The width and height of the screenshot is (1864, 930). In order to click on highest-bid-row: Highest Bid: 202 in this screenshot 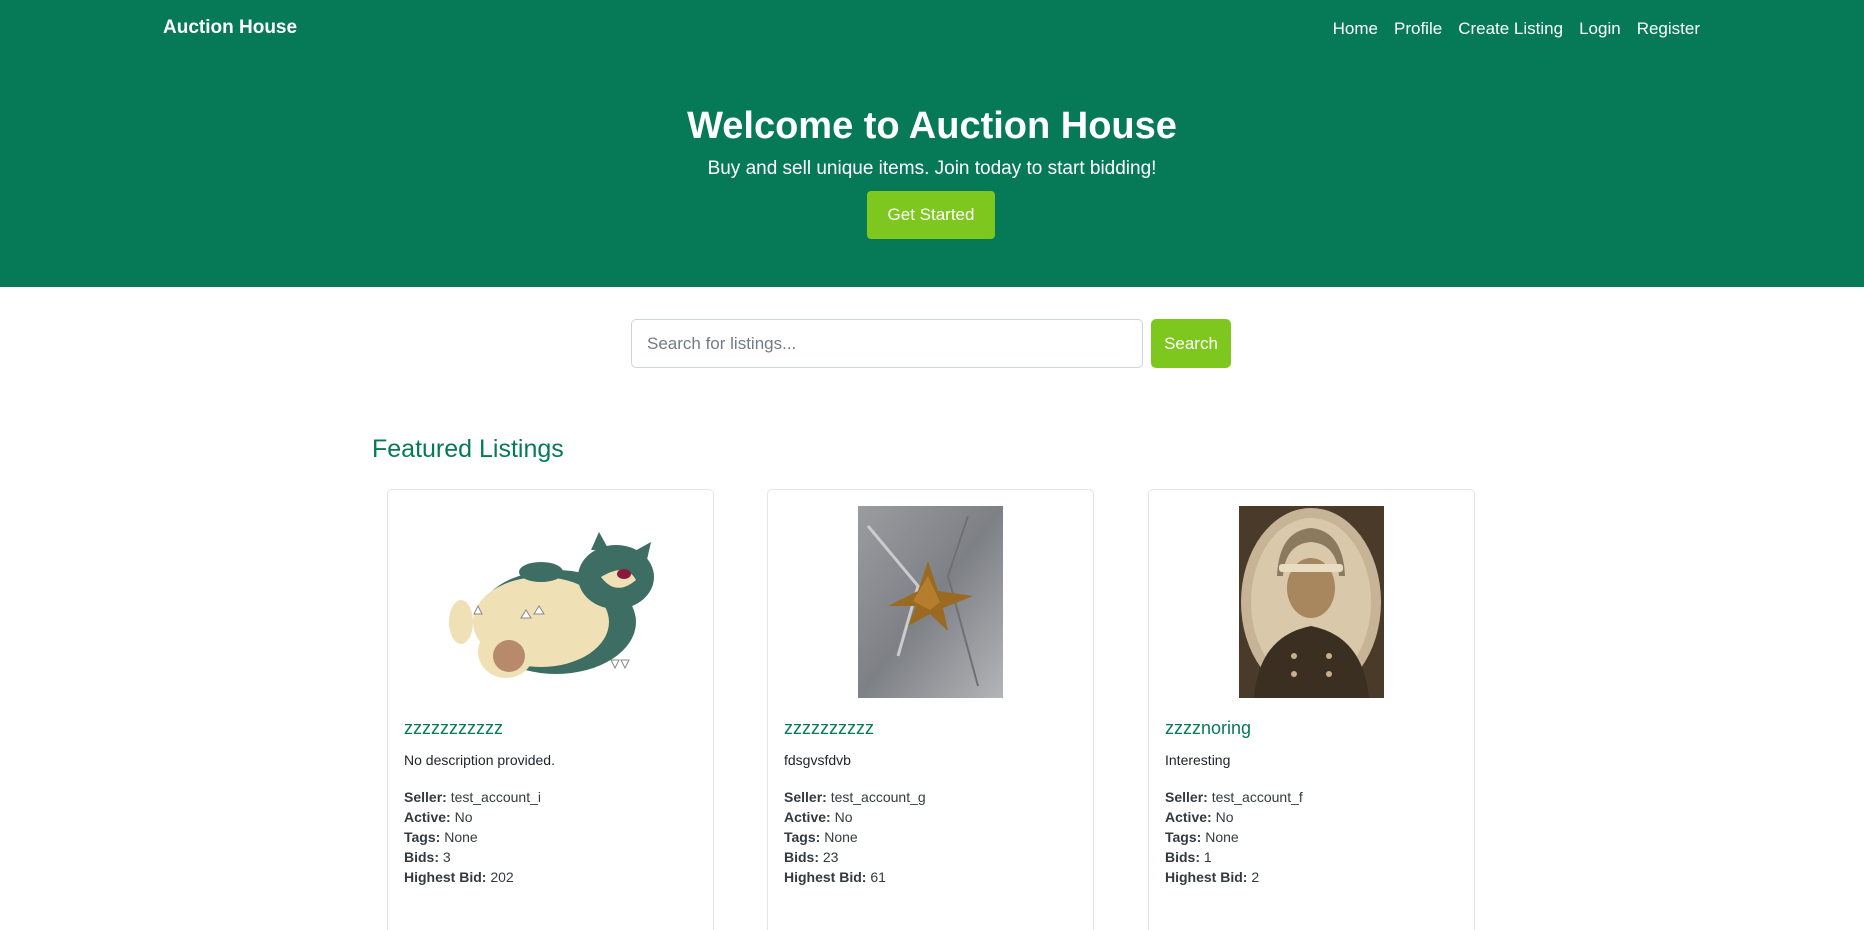, I will do `click(472, 877)`.